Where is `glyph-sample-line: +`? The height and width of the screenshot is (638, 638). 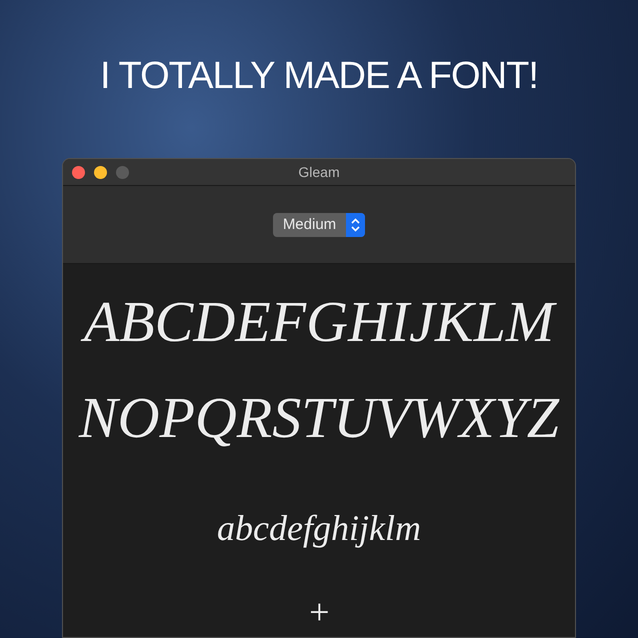
glyph-sample-line: + is located at coordinates (319, 612).